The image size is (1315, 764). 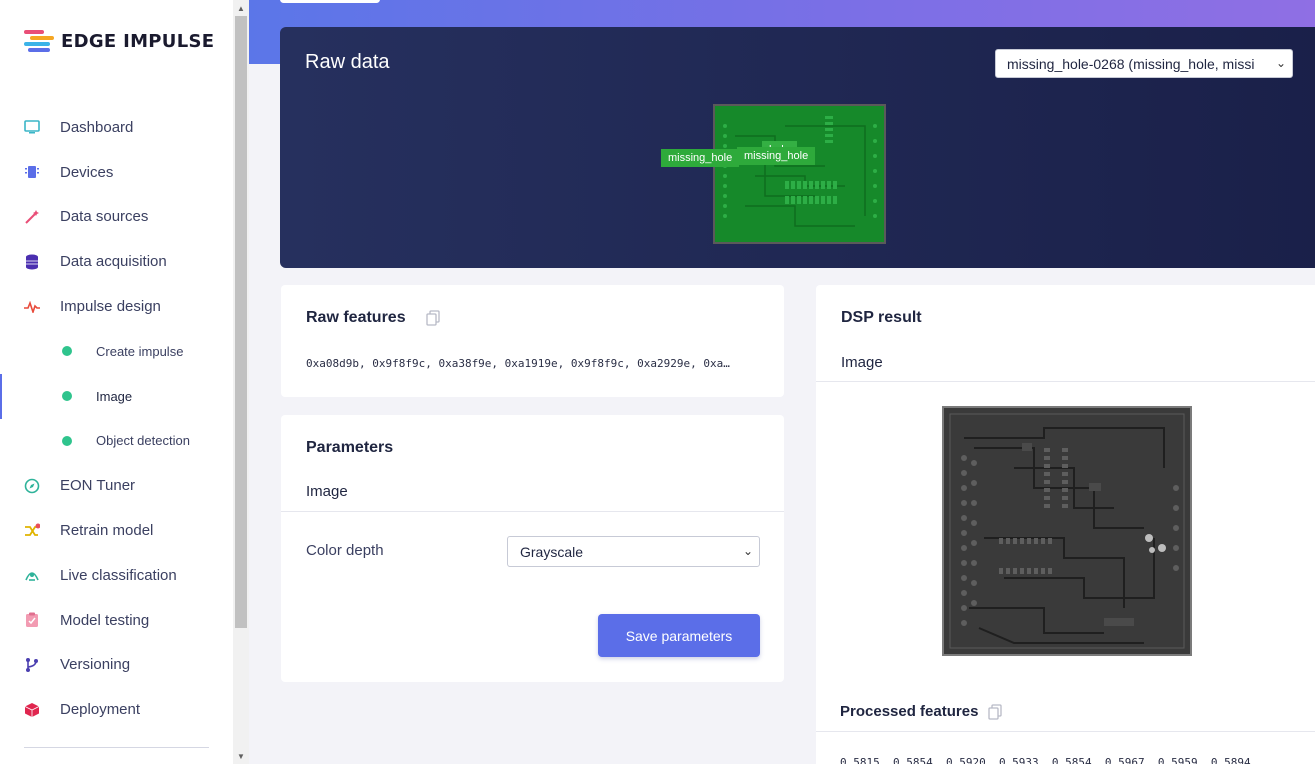 I want to click on sidebar-item-data-acquisition: Data acquisition, so click(x=116, y=261).